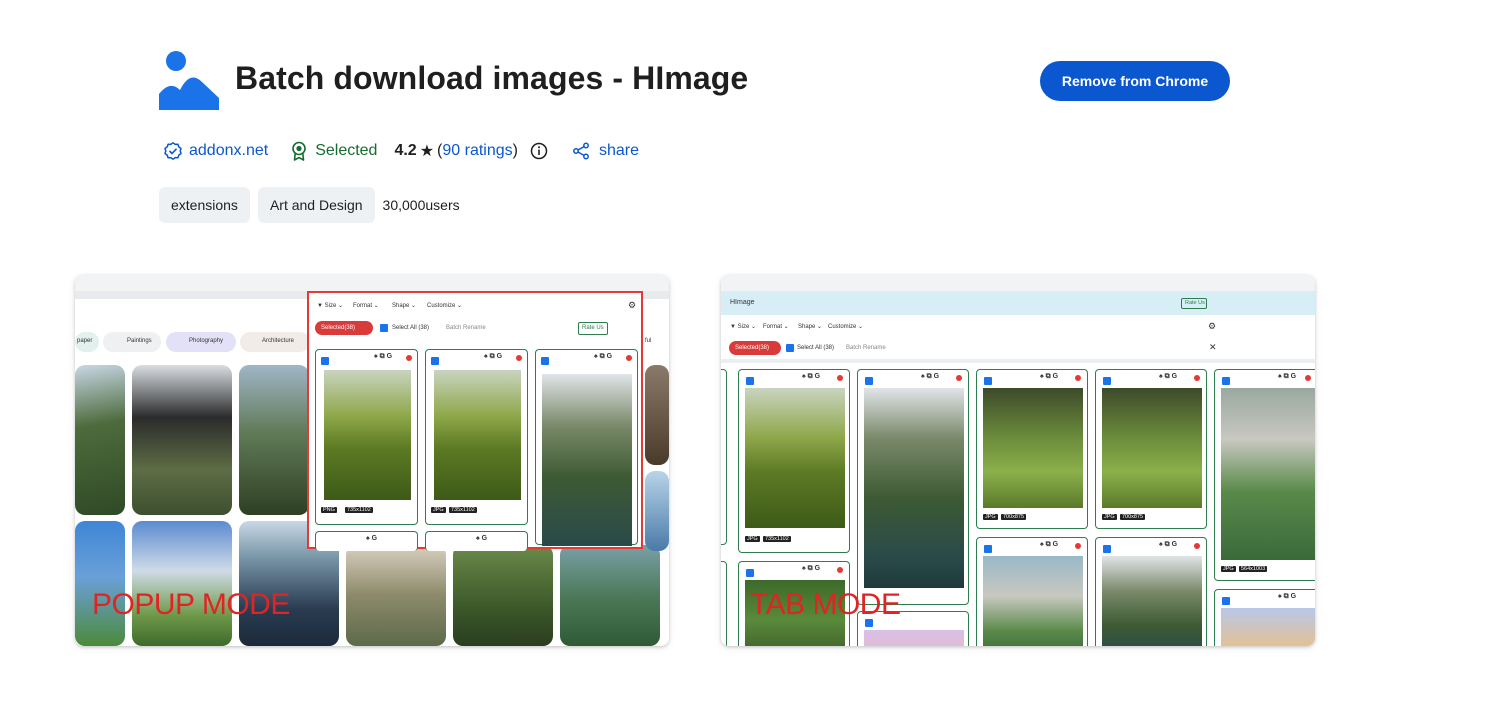 This screenshot has height=725, width=1506. I want to click on rate-us-label: Rate Us, so click(593, 328).